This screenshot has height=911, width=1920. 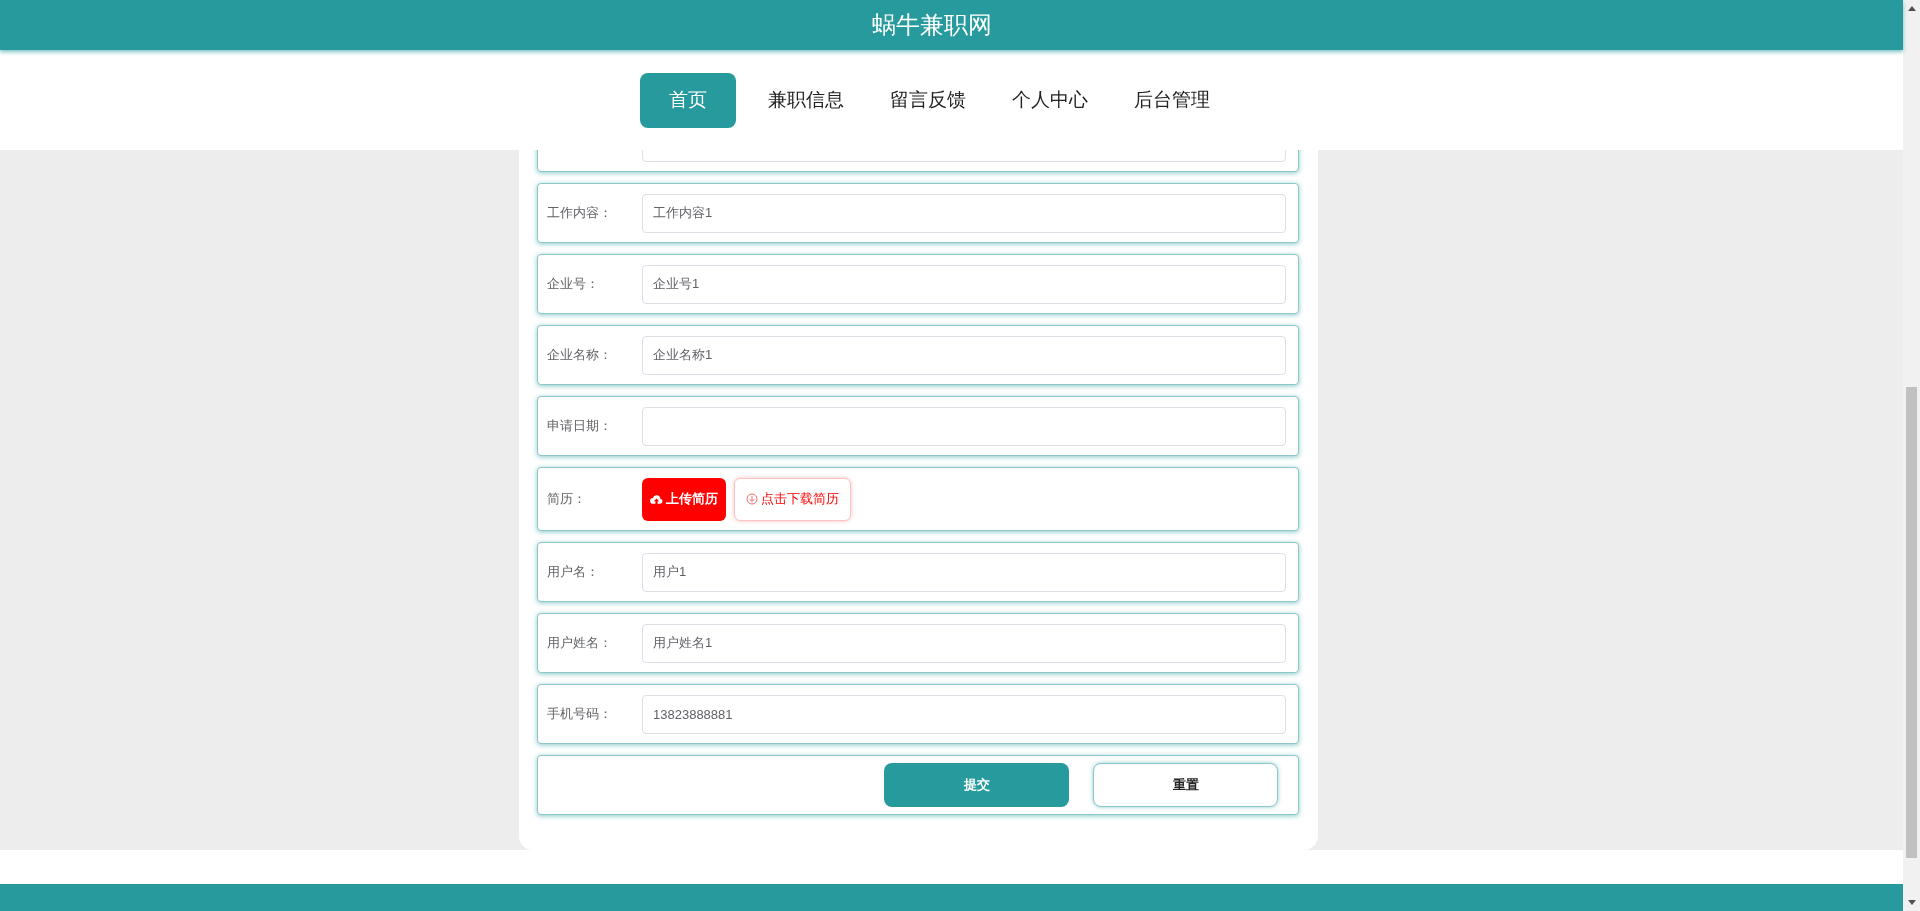 I want to click on download-icon, so click(x=752, y=499).